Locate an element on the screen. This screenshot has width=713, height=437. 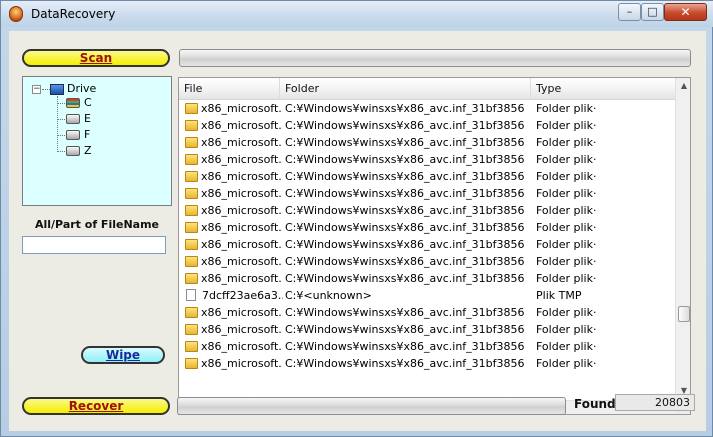
maximize-icon: □ is located at coordinates (652, 11).